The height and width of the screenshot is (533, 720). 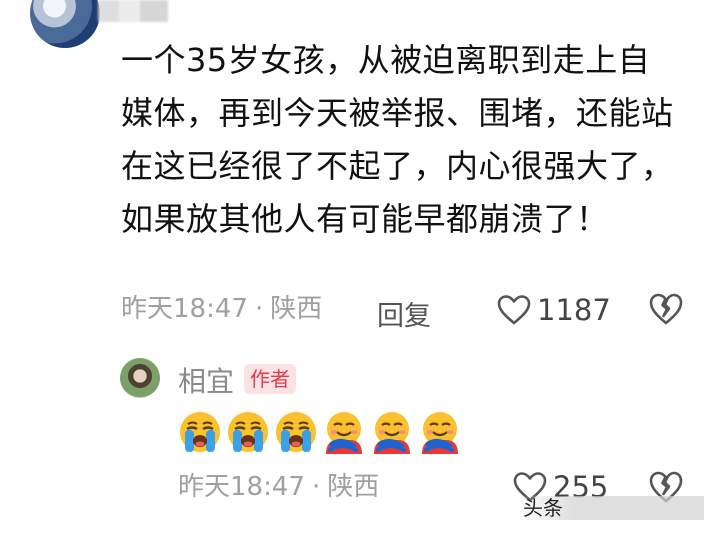 I want to click on comment-location: 陕西, so click(x=296, y=309).